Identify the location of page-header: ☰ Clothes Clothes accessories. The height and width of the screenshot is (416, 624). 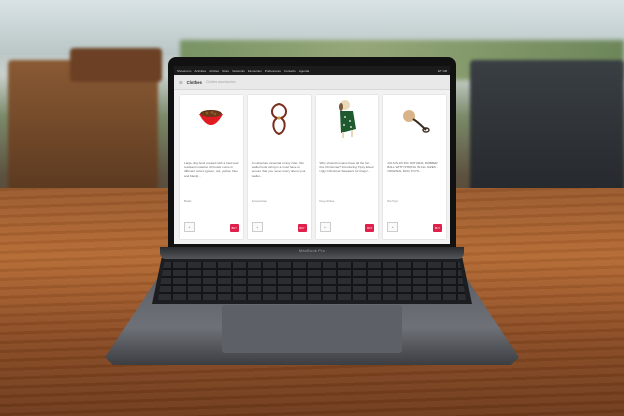
(312, 82).